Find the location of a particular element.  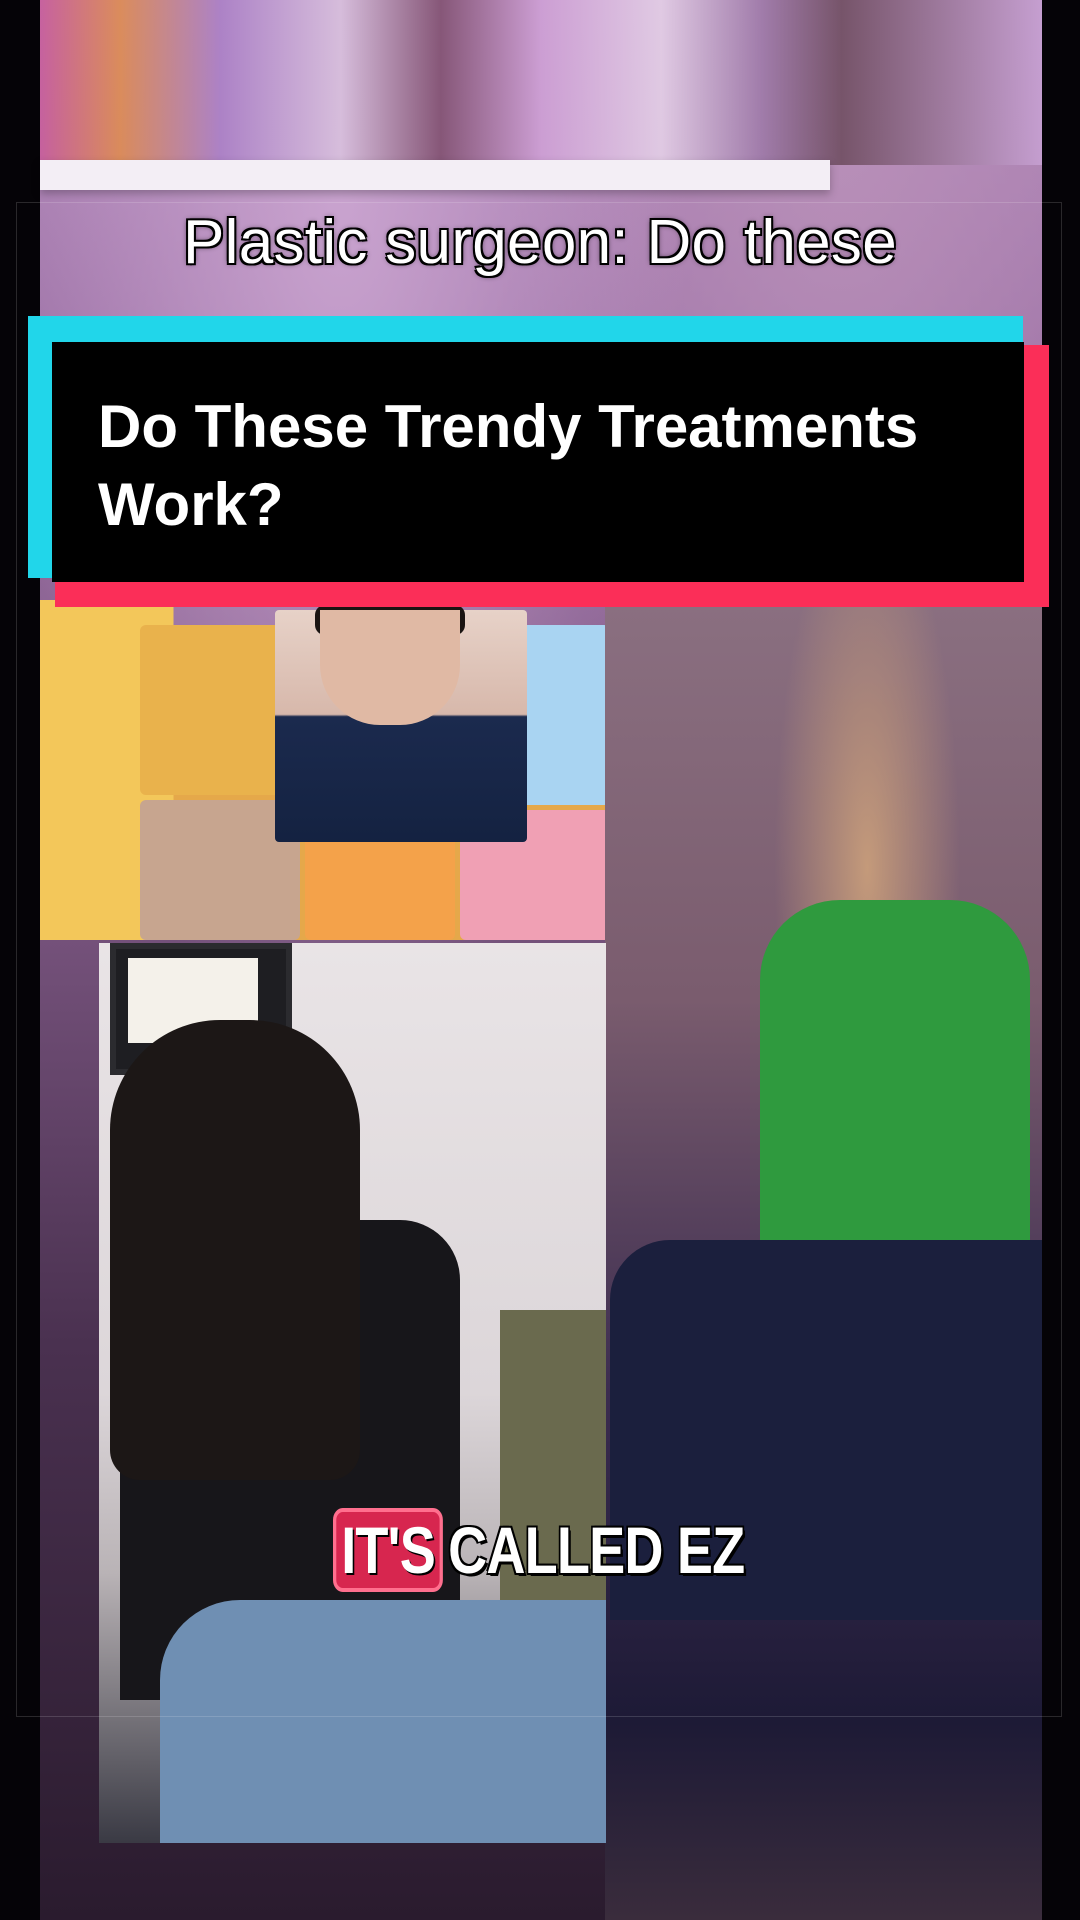

title-banner-text: Do These Trendy Treatments Work? is located at coordinates (508, 465).